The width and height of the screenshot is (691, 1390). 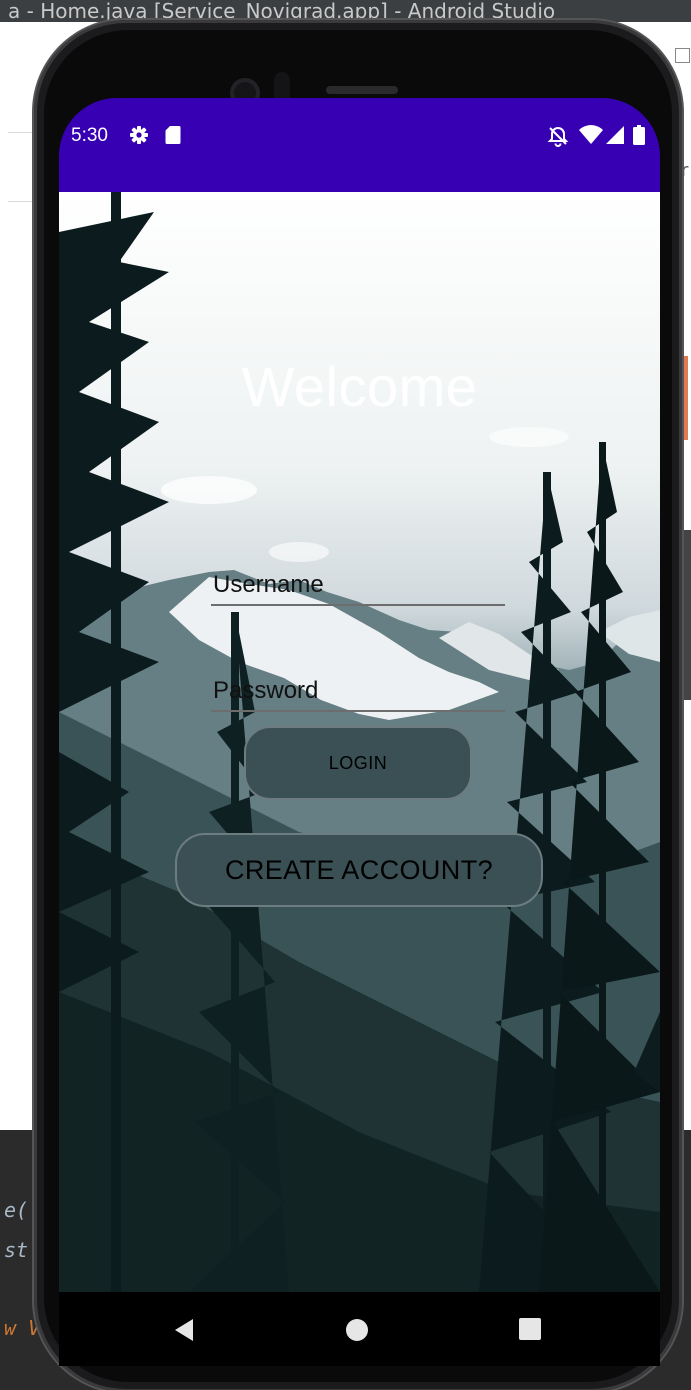 What do you see at coordinates (89, 135) in the screenshot?
I see `status-time: 5:30` at bounding box center [89, 135].